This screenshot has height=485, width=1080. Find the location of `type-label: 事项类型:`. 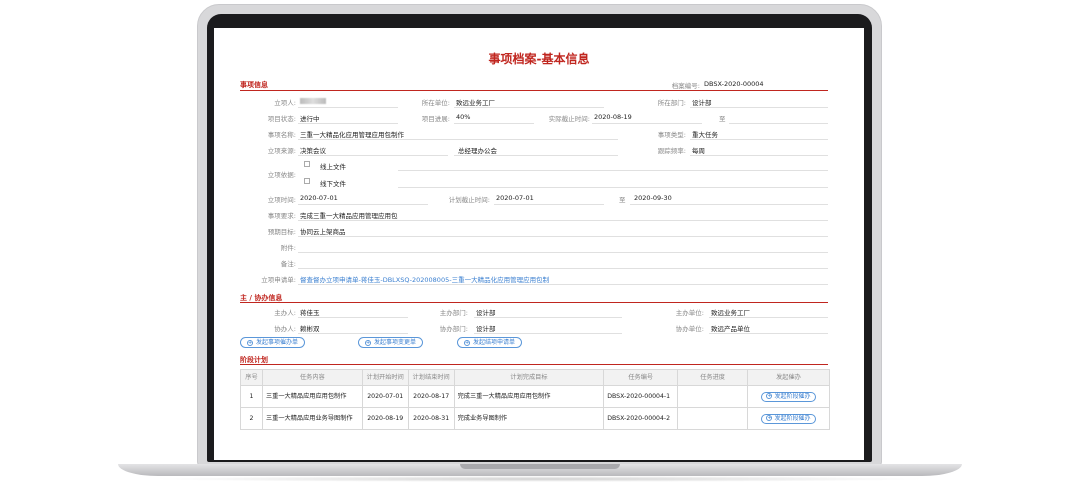

type-label: 事项类型: is located at coordinates (671, 135).